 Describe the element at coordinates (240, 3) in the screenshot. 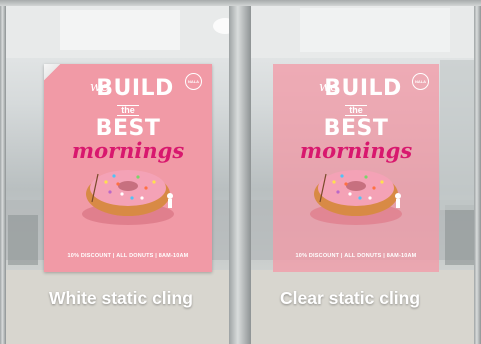

I see `window-frame-top` at that location.